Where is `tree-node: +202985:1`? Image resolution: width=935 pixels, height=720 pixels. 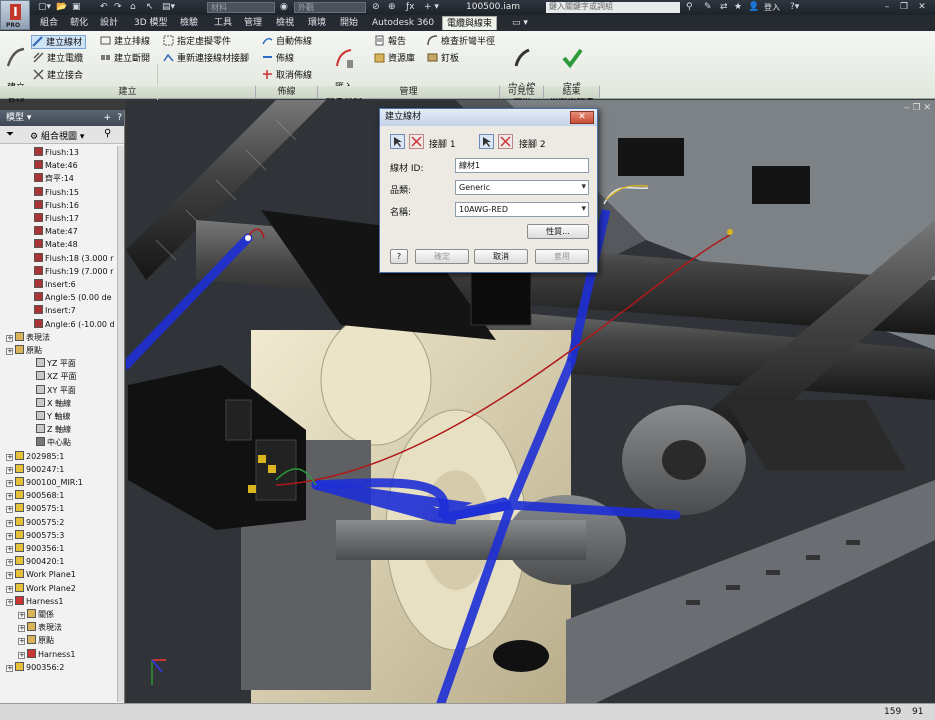 tree-node: +202985:1 is located at coordinates (35, 456).